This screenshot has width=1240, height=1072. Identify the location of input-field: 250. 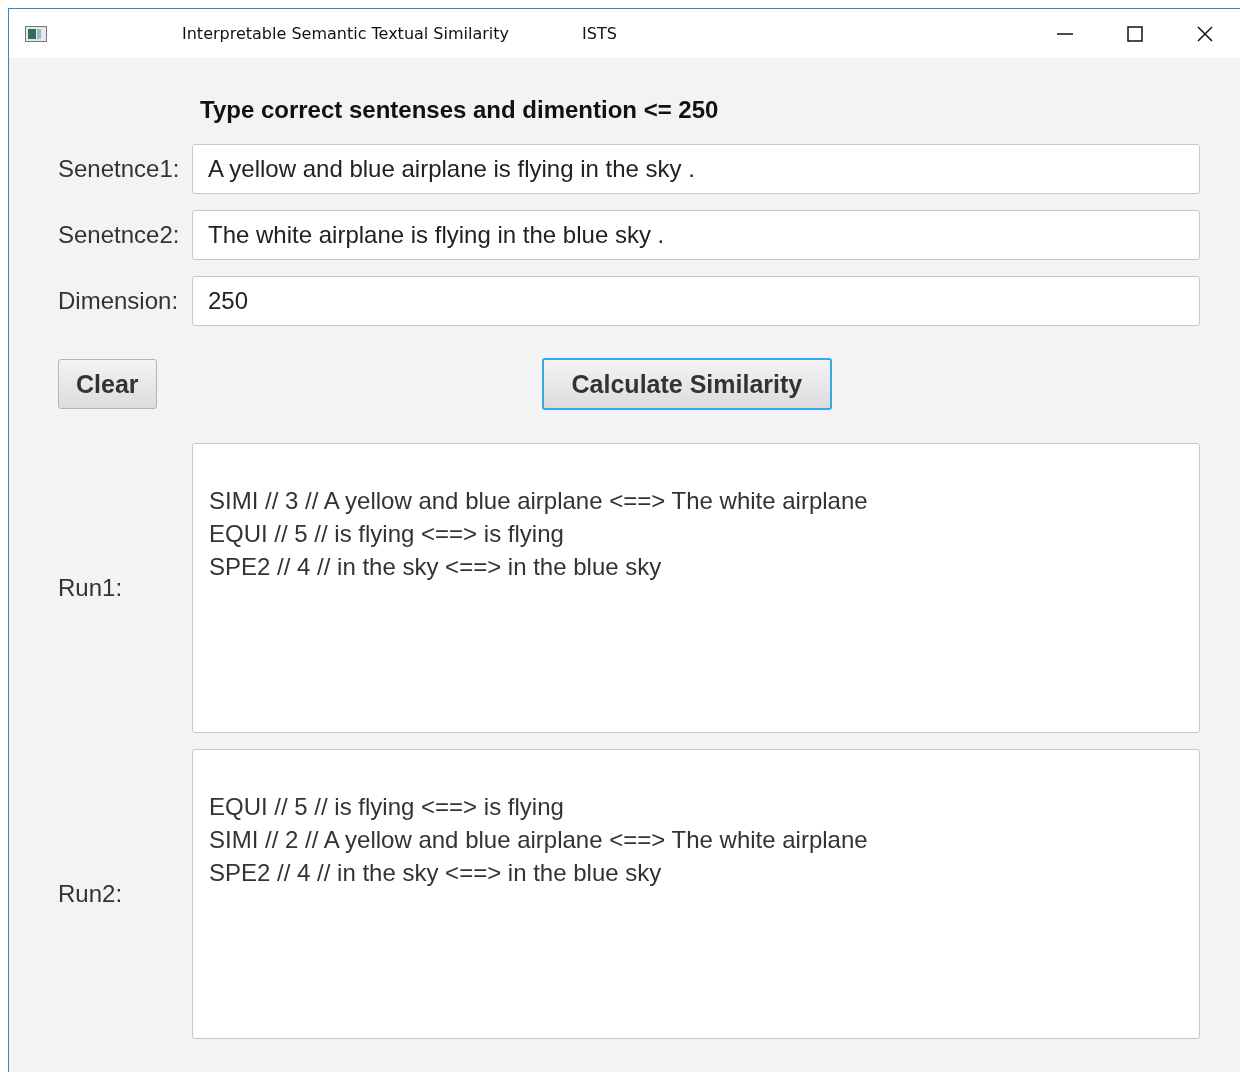
(696, 301).